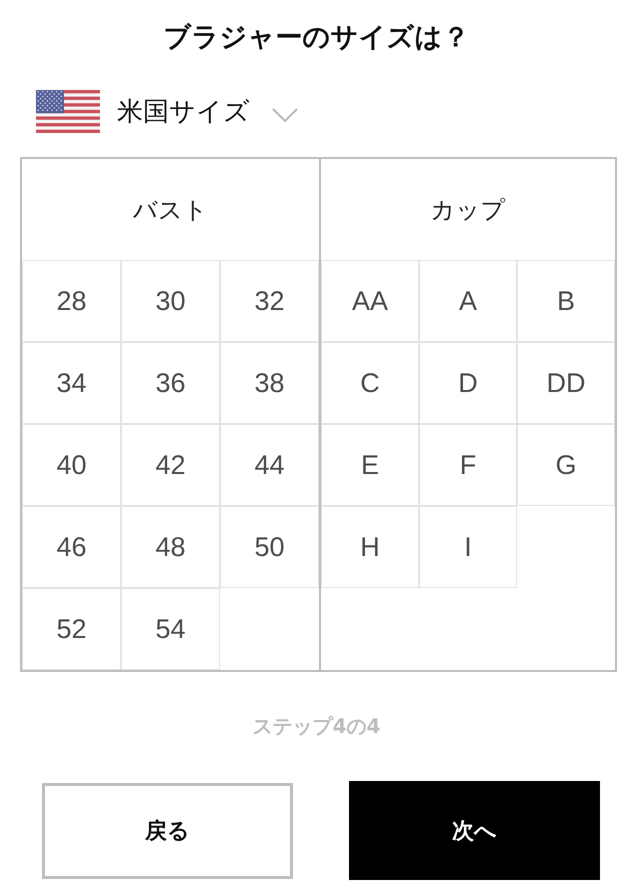 The height and width of the screenshot is (895, 633). Describe the element at coordinates (468, 547) in the screenshot. I see `size-option: I` at that location.